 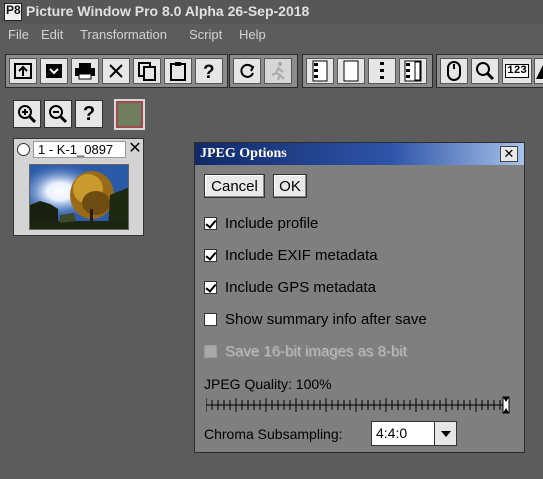 I want to click on chevron-down-icon, so click(x=445, y=433).